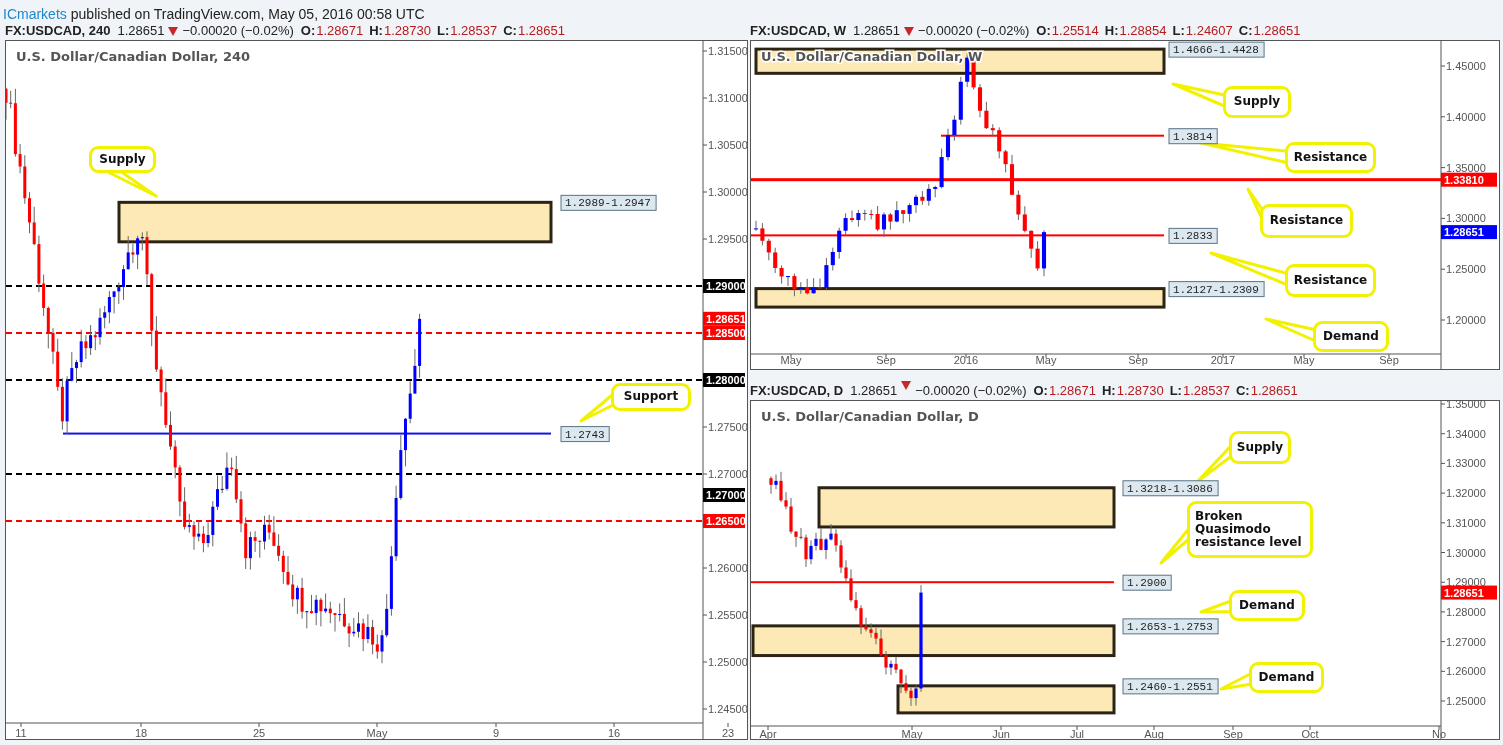 Image resolution: width=1503 pixels, height=745 pixels. I want to click on level-label: 1.2900, so click(1147, 582).